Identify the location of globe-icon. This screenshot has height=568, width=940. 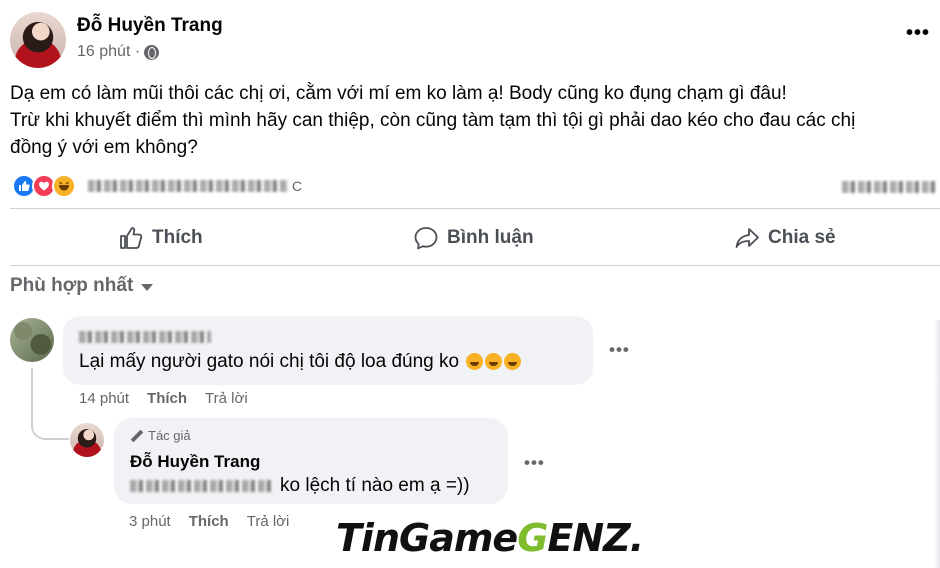
(152, 52).